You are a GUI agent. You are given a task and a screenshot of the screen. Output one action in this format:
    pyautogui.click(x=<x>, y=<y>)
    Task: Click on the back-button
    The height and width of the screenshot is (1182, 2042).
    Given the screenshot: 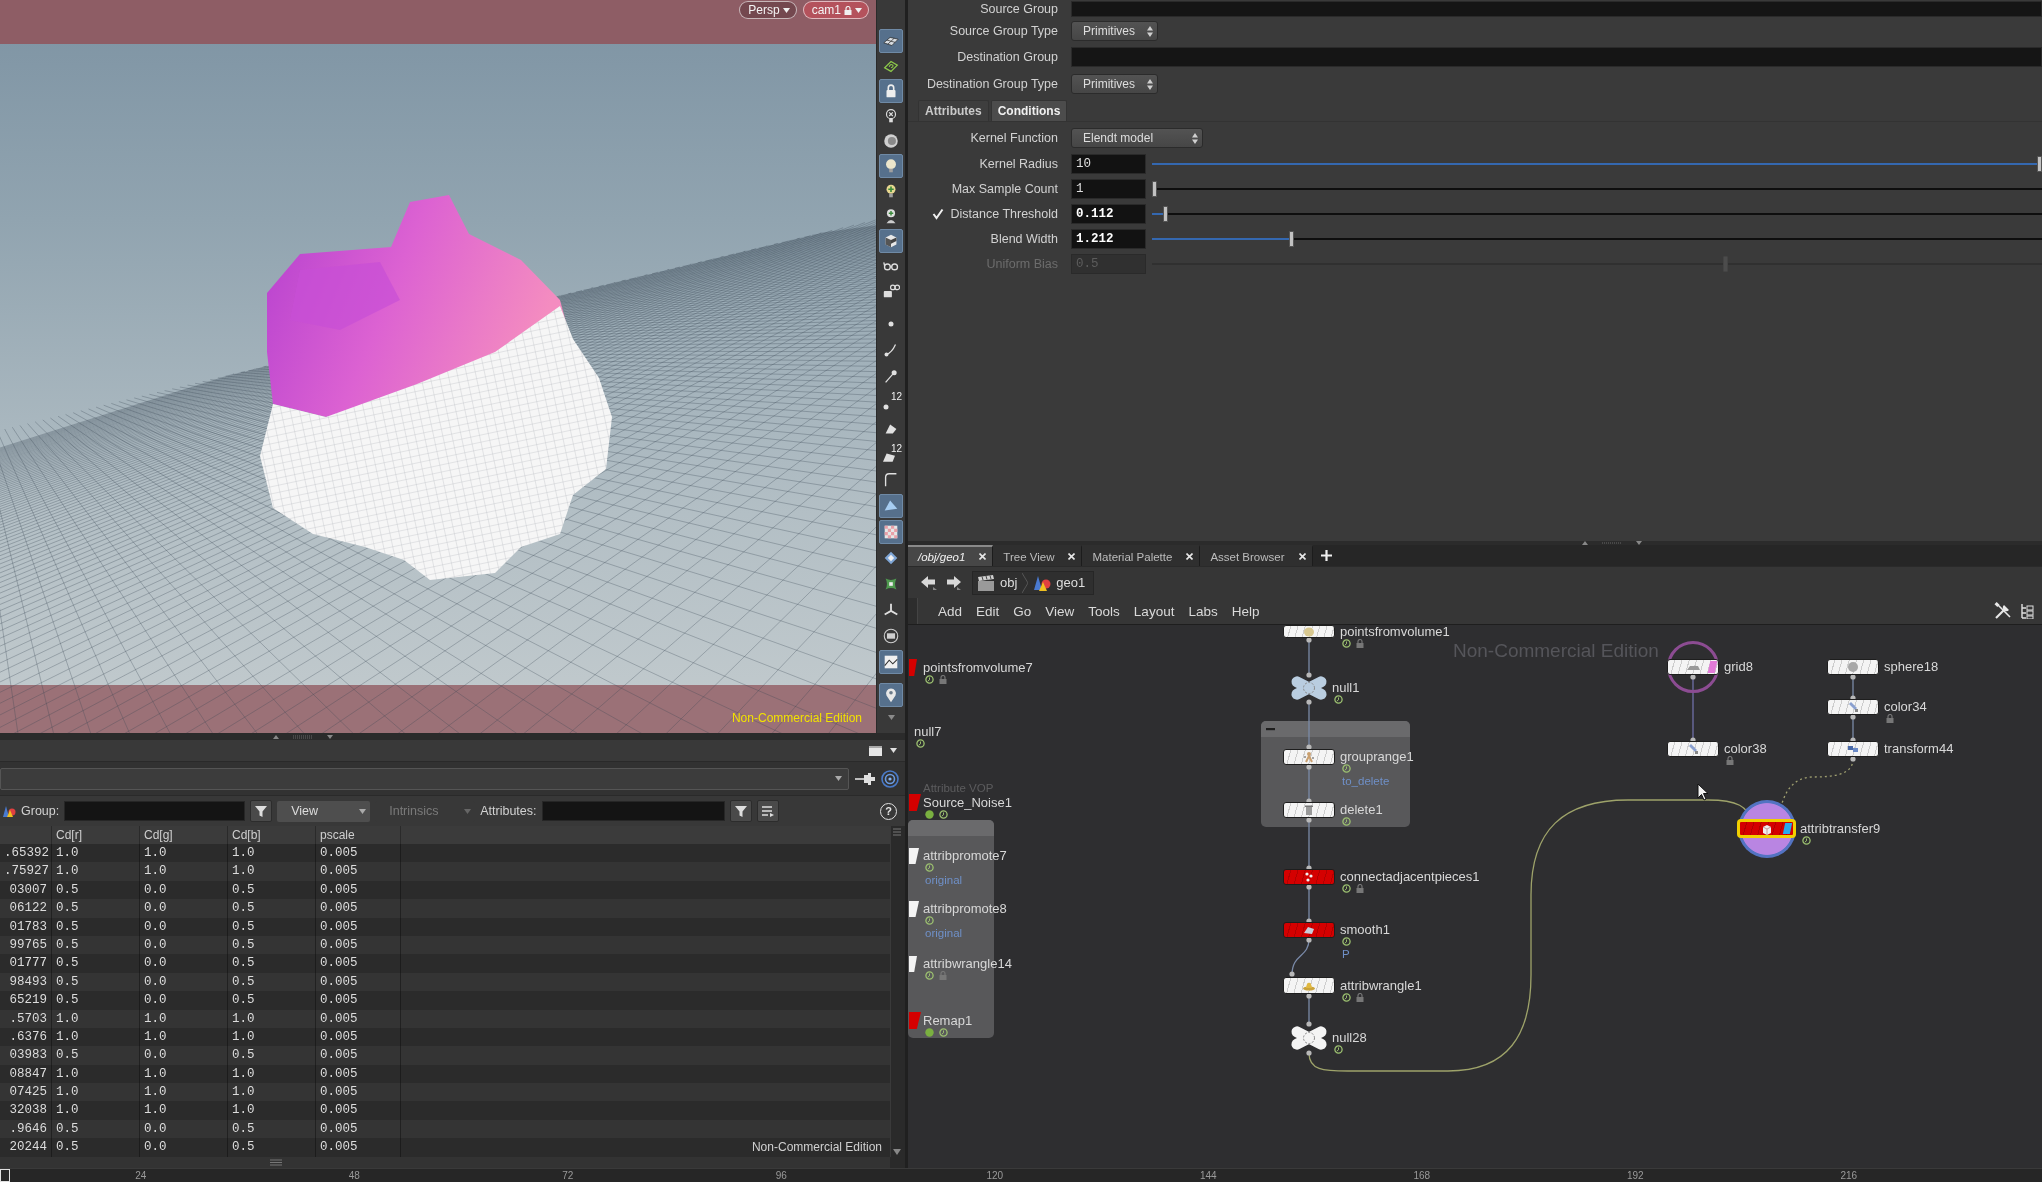 What is the action you would take?
    pyautogui.click(x=929, y=582)
    